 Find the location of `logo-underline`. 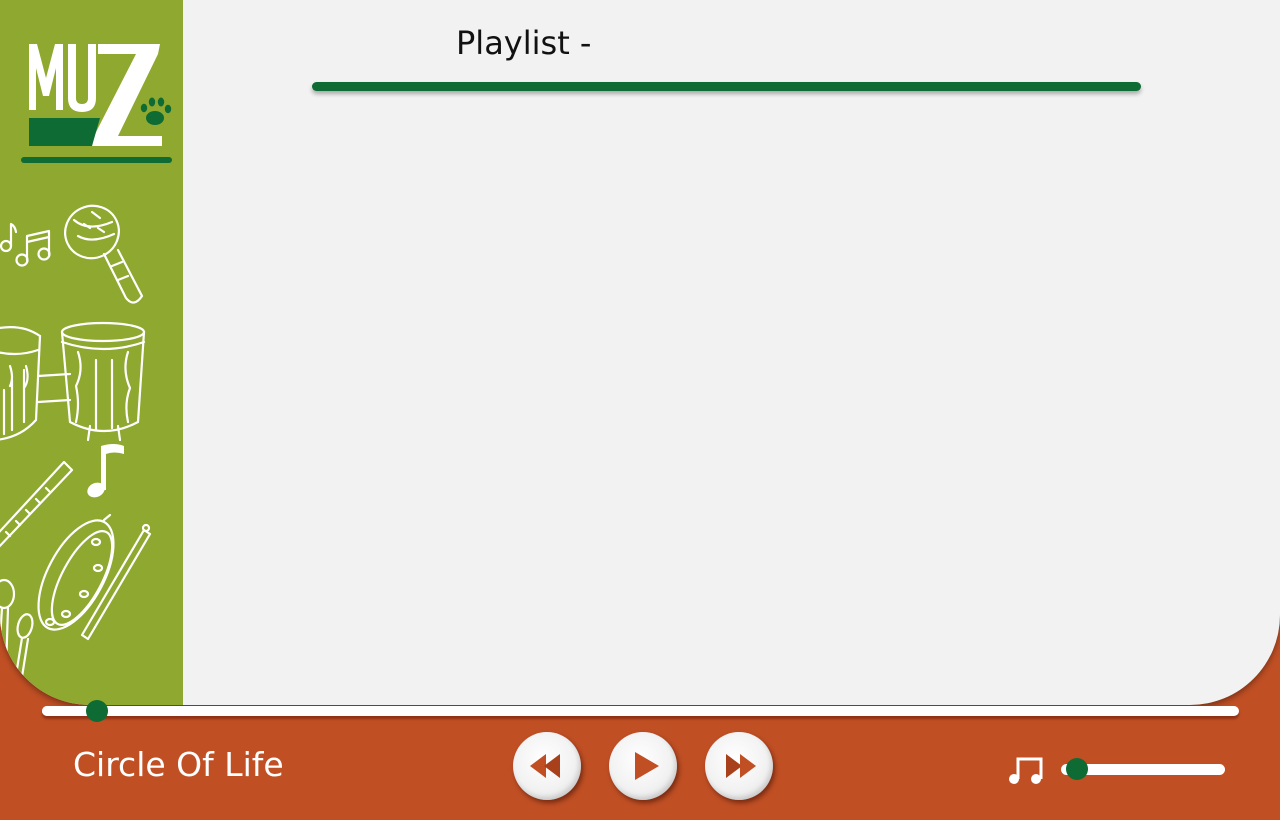

logo-underline is located at coordinates (96, 160).